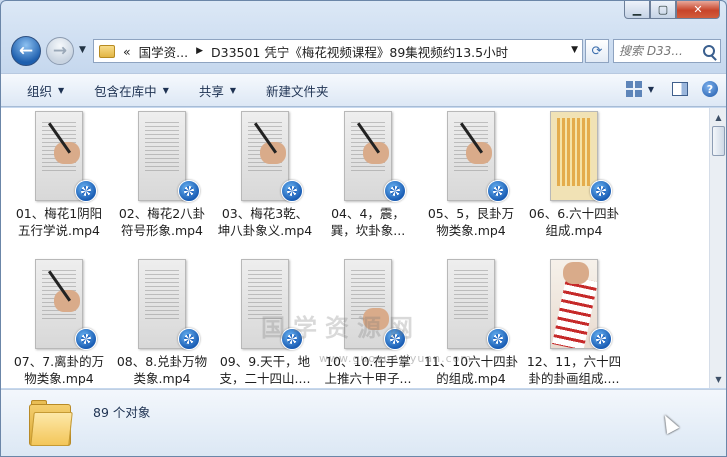 This screenshot has height=457, width=727. What do you see at coordinates (698, 10) in the screenshot?
I see `close-button: ✕` at bounding box center [698, 10].